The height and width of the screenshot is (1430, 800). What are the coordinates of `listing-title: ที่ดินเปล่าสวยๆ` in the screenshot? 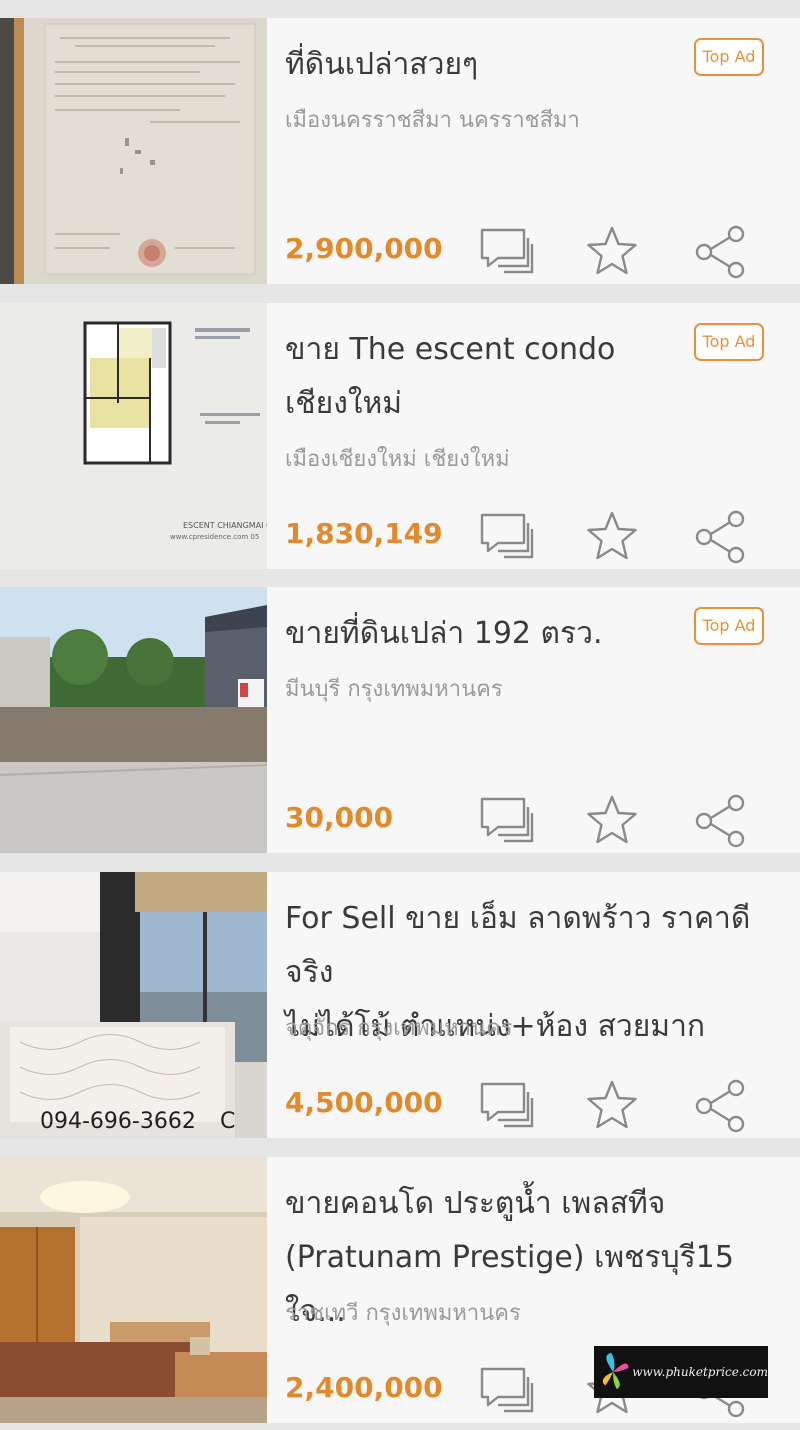 It's located at (485, 65).